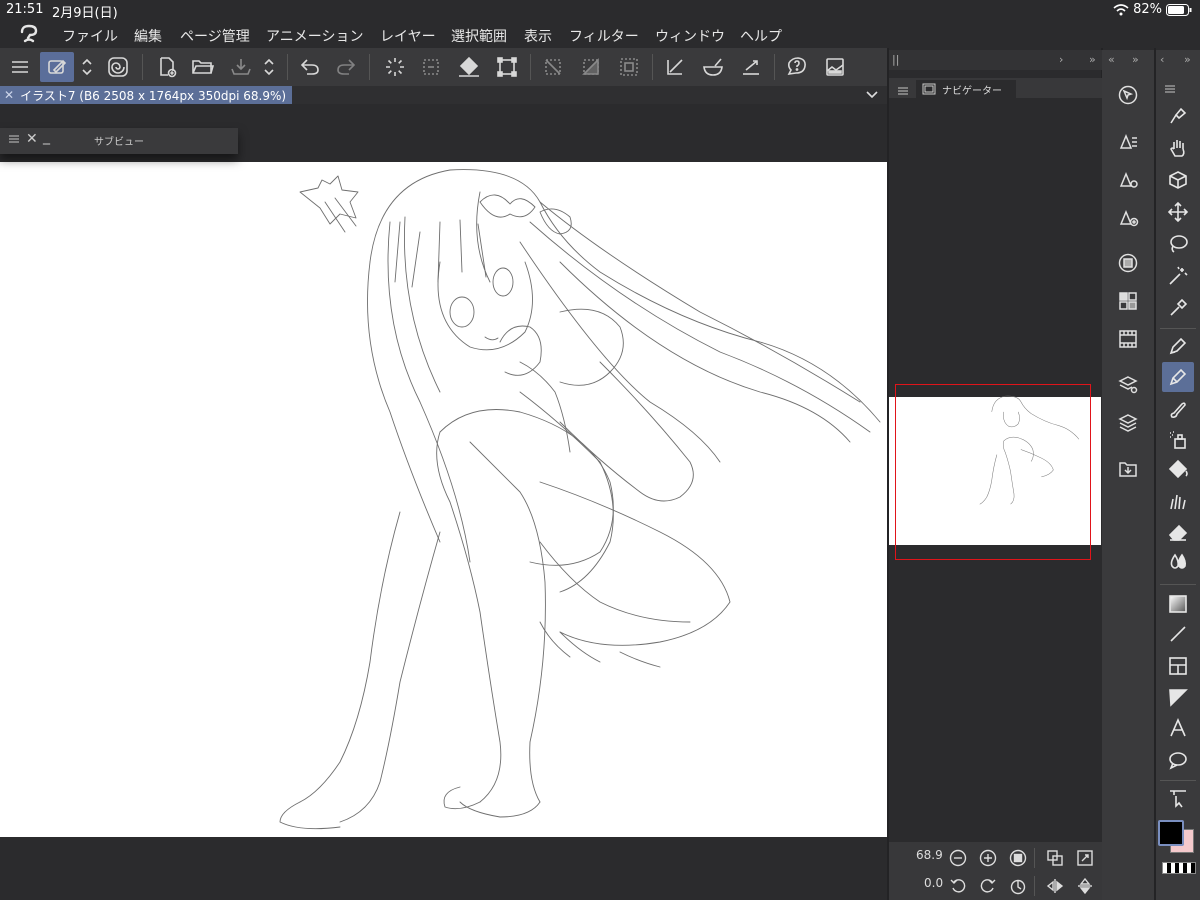 This screenshot has width=1200, height=900. What do you see at coordinates (1178, 798) in the screenshot?
I see `correct-line-icon` at bounding box center [1178, 798].